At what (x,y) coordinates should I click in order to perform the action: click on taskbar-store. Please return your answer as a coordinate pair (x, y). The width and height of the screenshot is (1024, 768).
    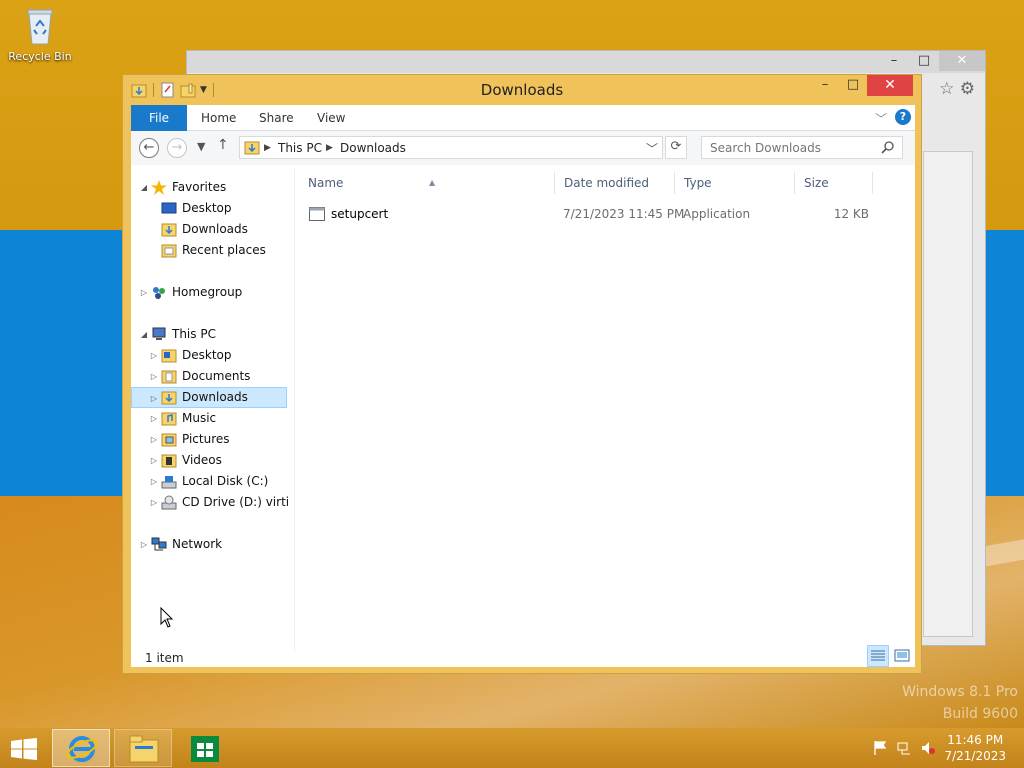
    Looking at the image, I should click on (205, 748).